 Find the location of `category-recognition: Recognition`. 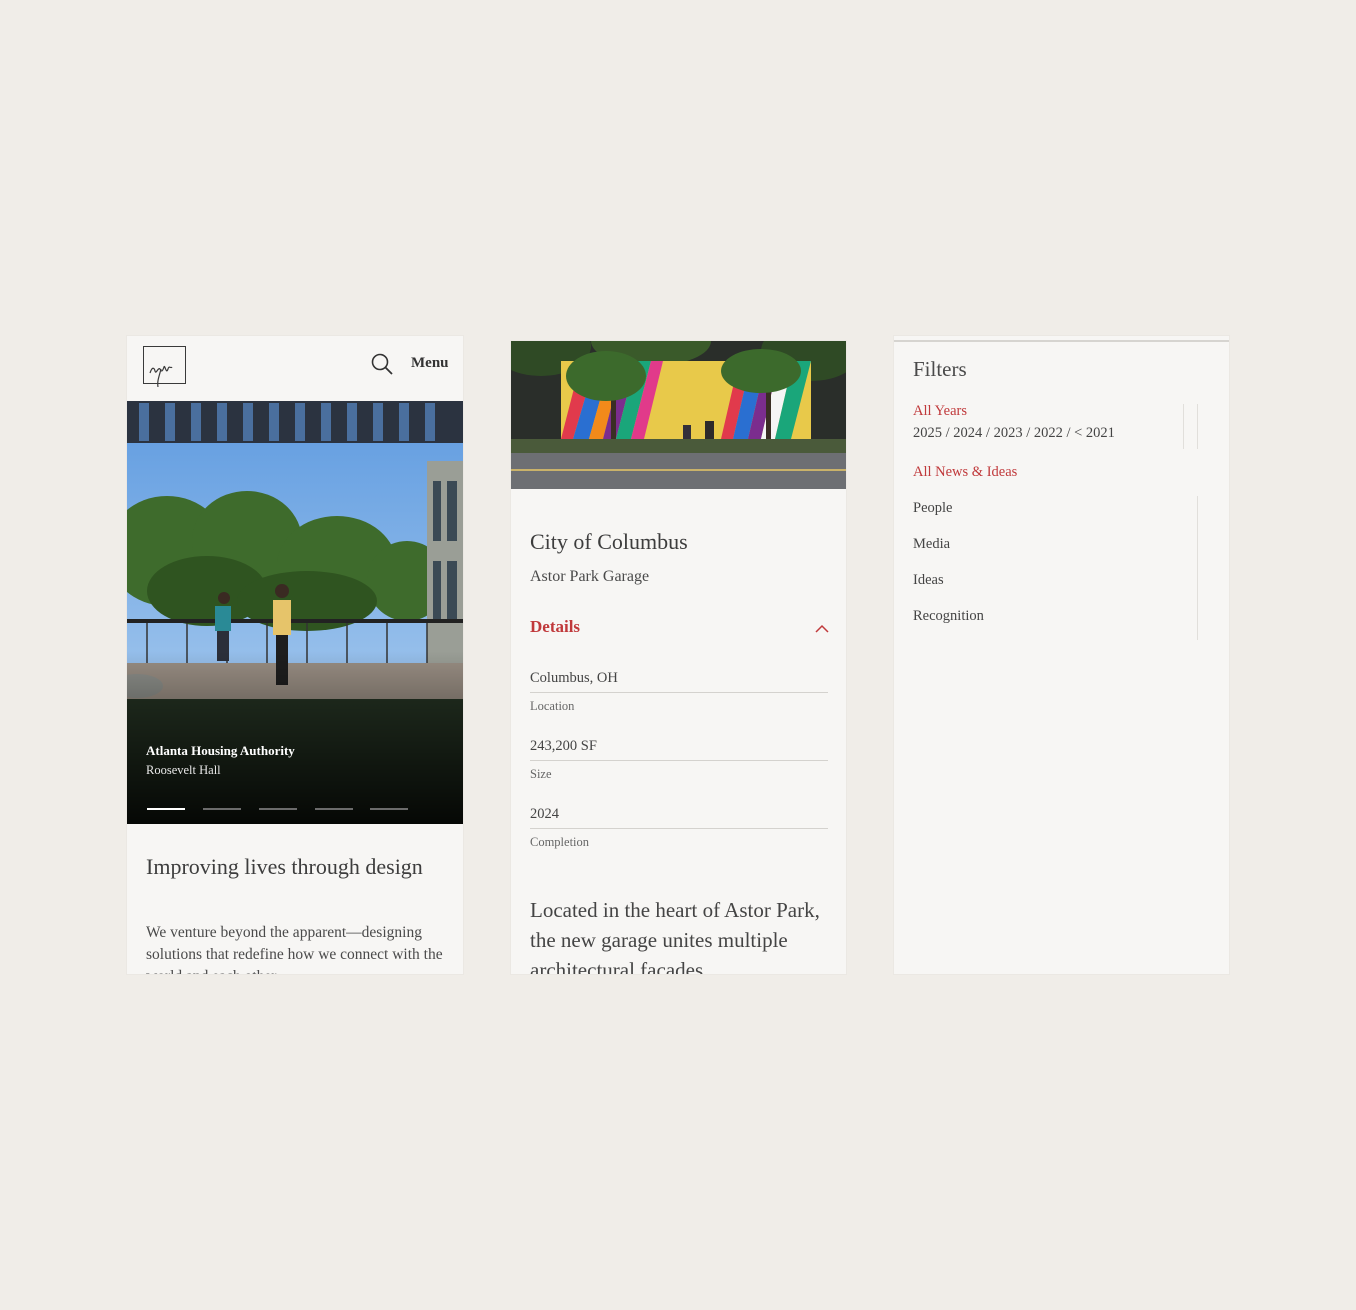

category-recognition: Recognition is located at coordinates (948, 616).